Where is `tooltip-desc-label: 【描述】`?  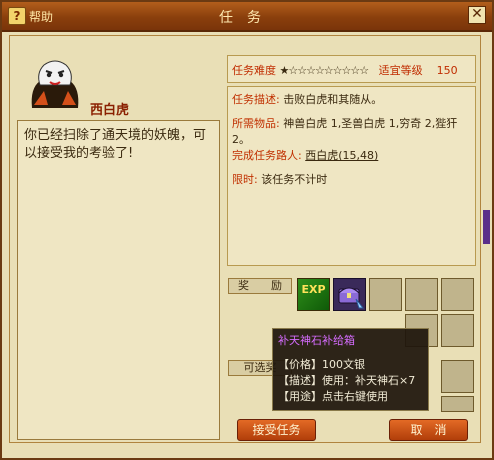 tooltip-desc-label: 【描述】 is located at coordinates (300, 380).